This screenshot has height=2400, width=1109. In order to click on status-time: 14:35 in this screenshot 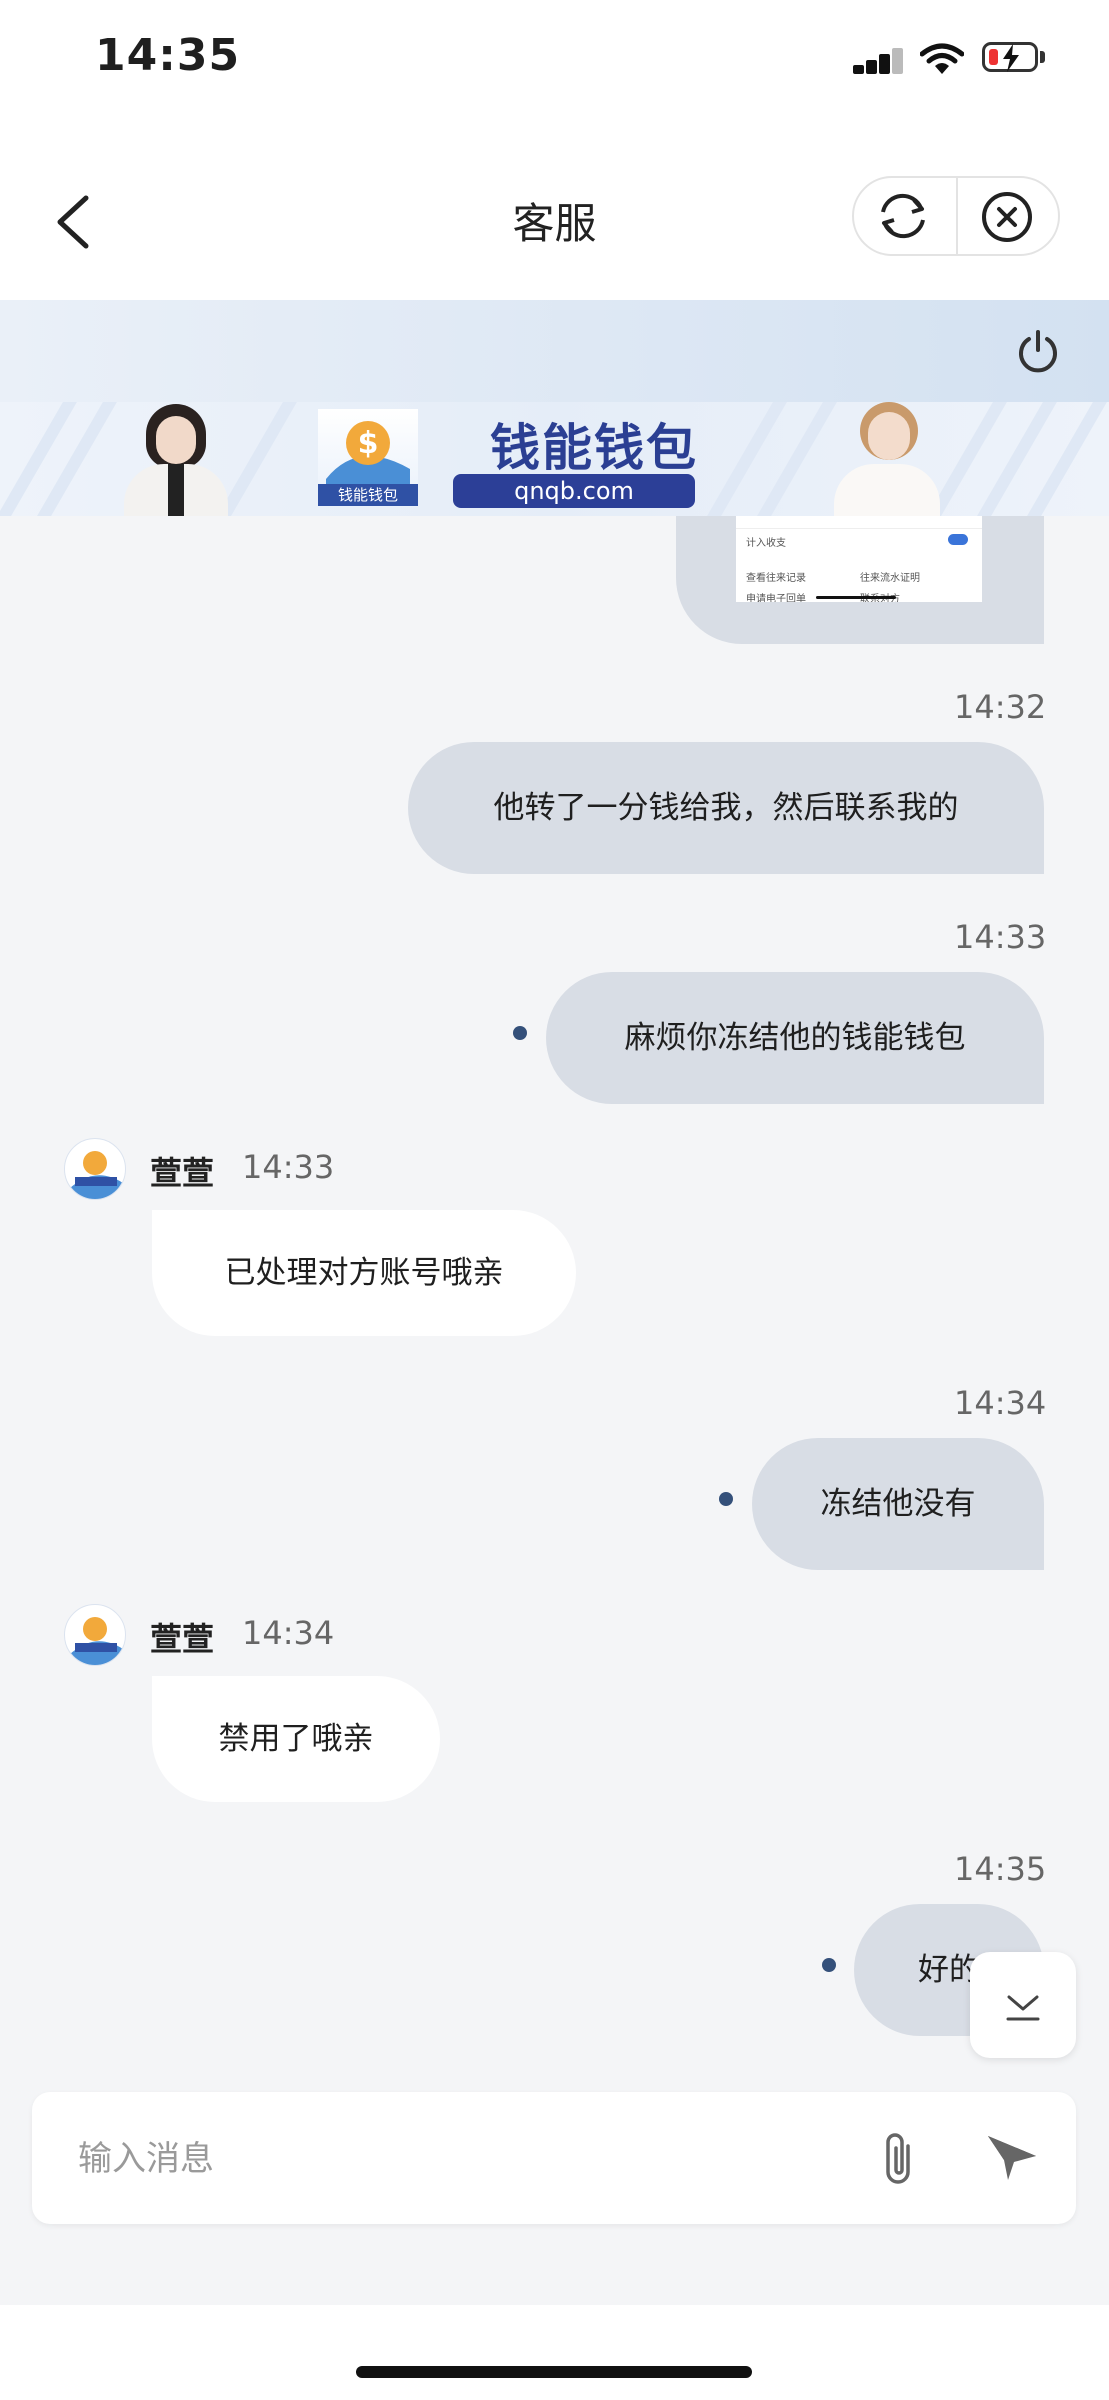, I will do `click(168, 55)`.